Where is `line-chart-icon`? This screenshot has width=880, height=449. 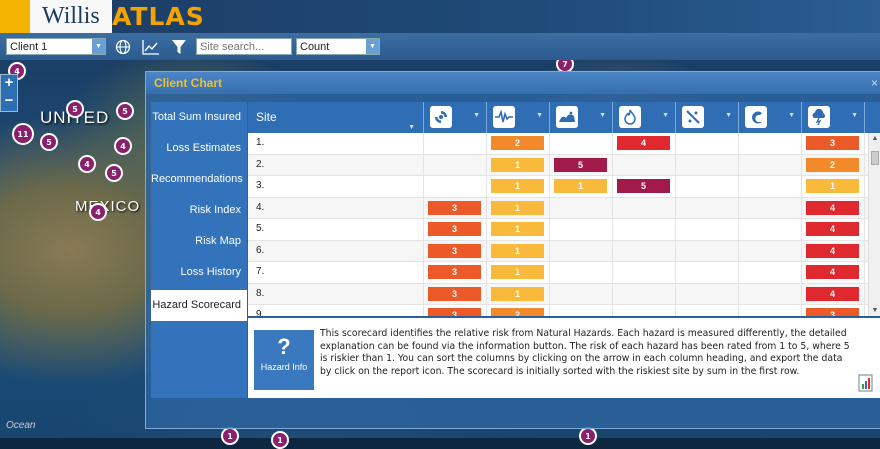
line-chart-icon is located at coordinates (151, 47).